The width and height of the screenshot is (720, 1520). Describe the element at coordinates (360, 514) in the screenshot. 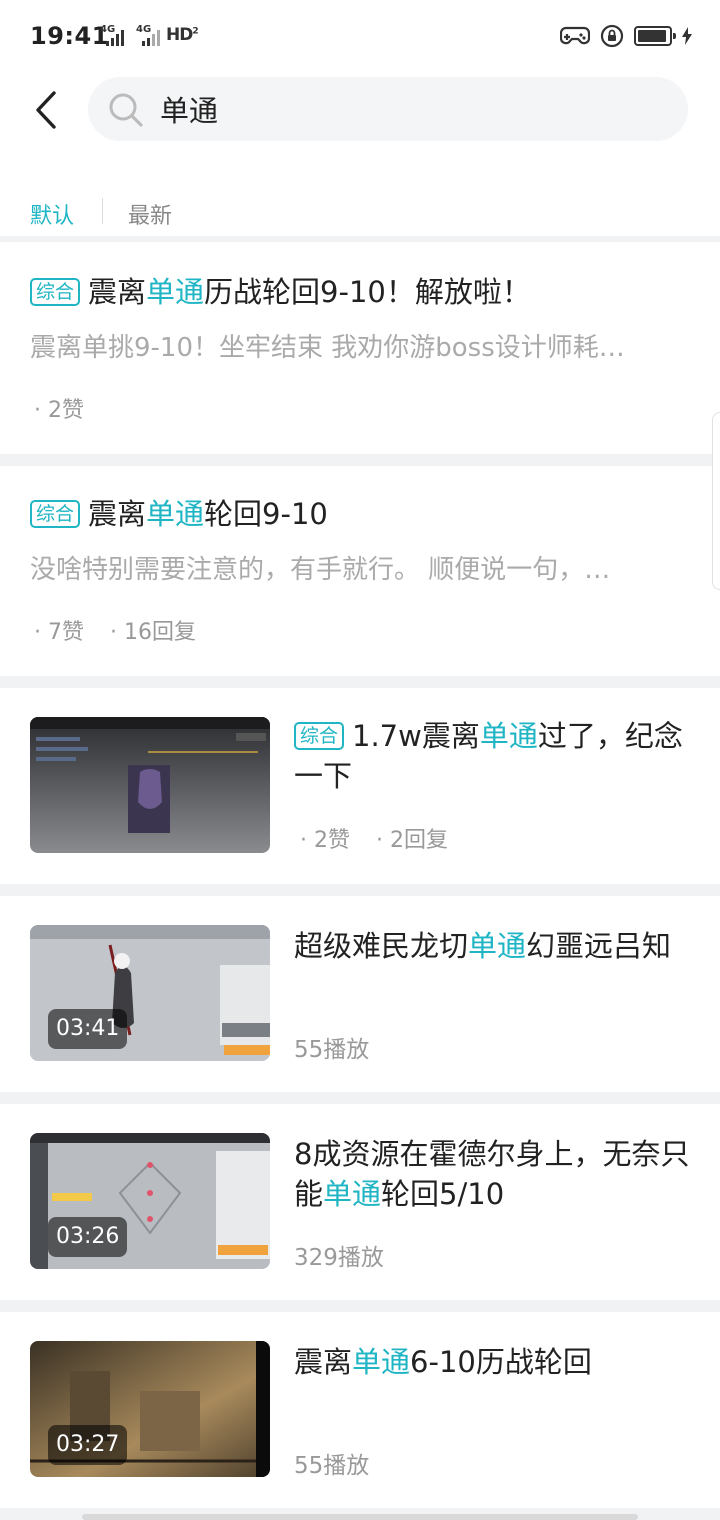

I see `post-title: 综合 震离单通轮回9-10` at that location.